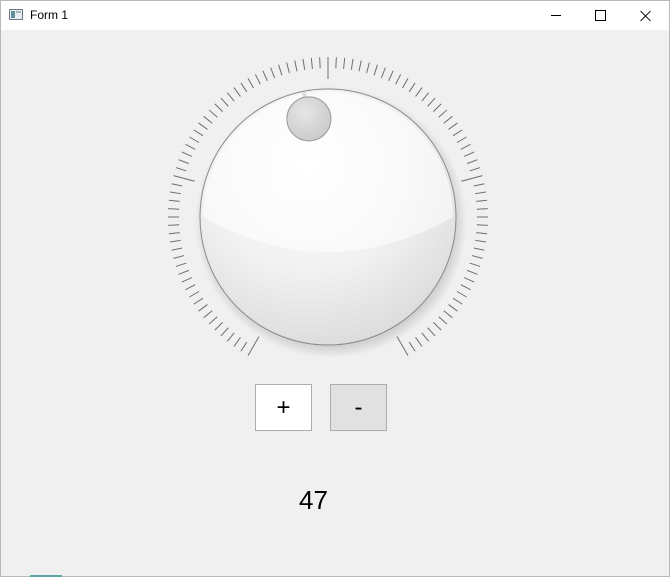 The image size is (670, 577). What do you see at coordinates (283, 407) in the screenshot?
I see `increment-button: +` at bounding box center [283, 407].